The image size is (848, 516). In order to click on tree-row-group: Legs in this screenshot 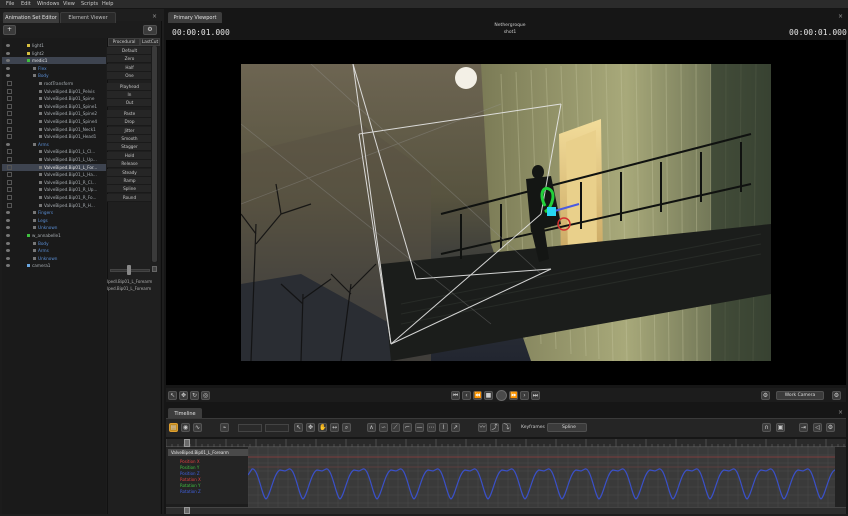, I will do `click(54, 220)`.